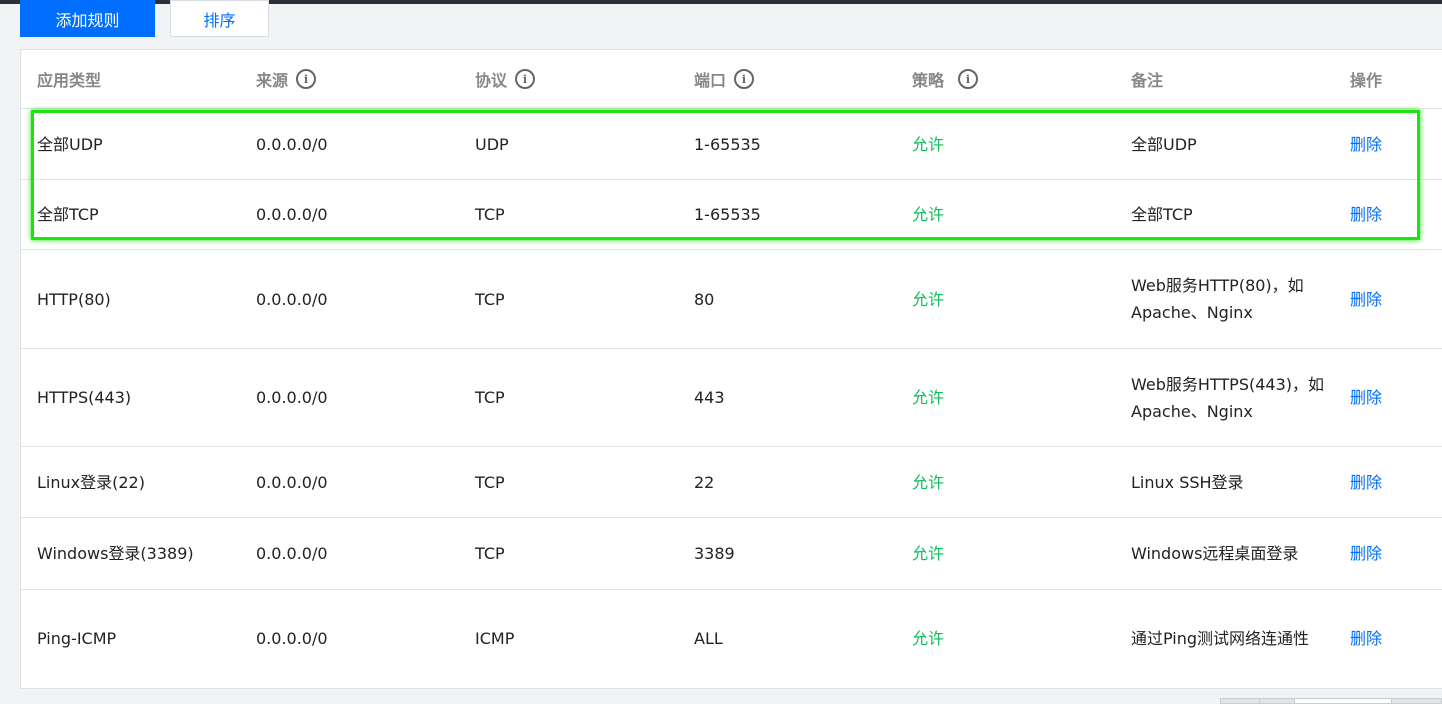 The image size is (1442, 704). I want to click on cell-protocol: ICMP, so click(495, 638).